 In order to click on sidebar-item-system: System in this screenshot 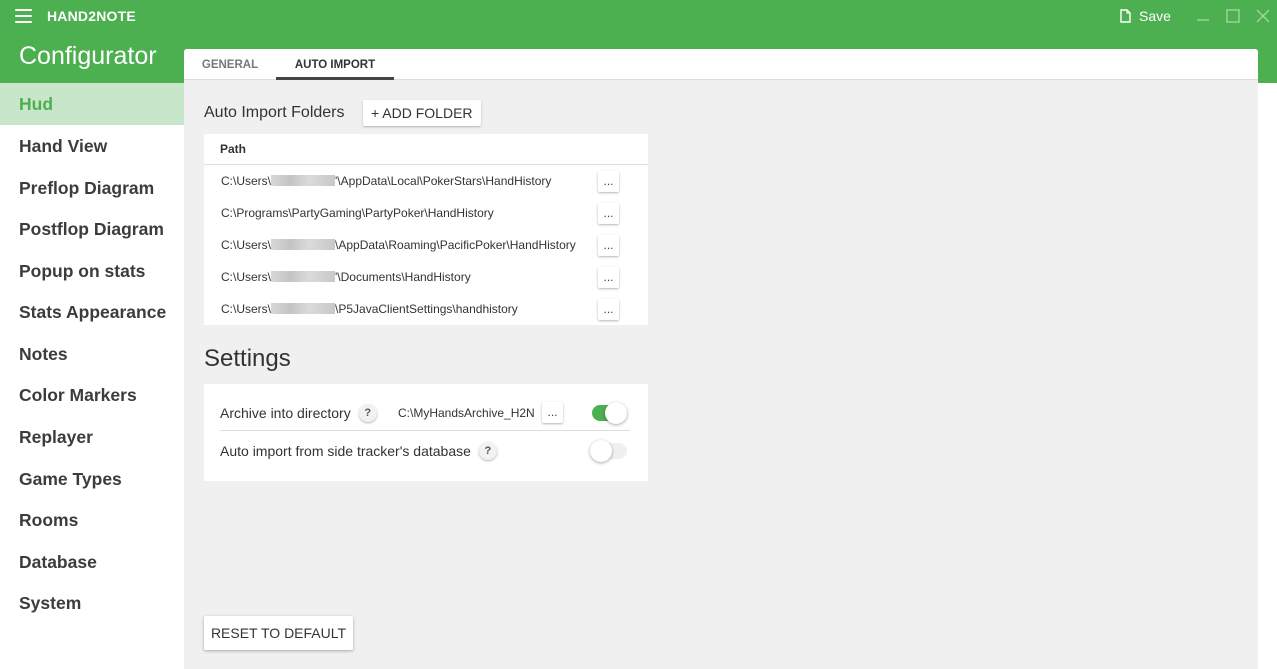, I will do `click(92, 603)`.